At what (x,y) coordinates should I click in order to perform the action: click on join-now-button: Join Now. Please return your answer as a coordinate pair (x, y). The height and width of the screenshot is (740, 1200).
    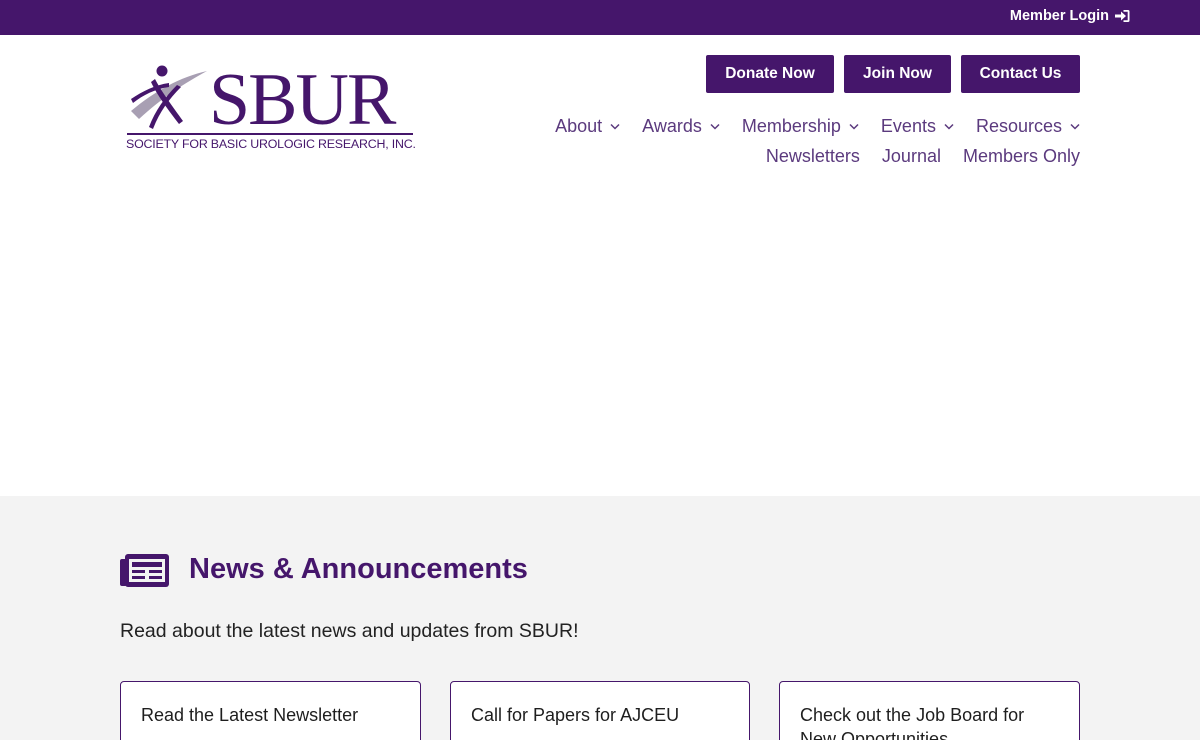
    Looking at the image, I should click on (897, 74).